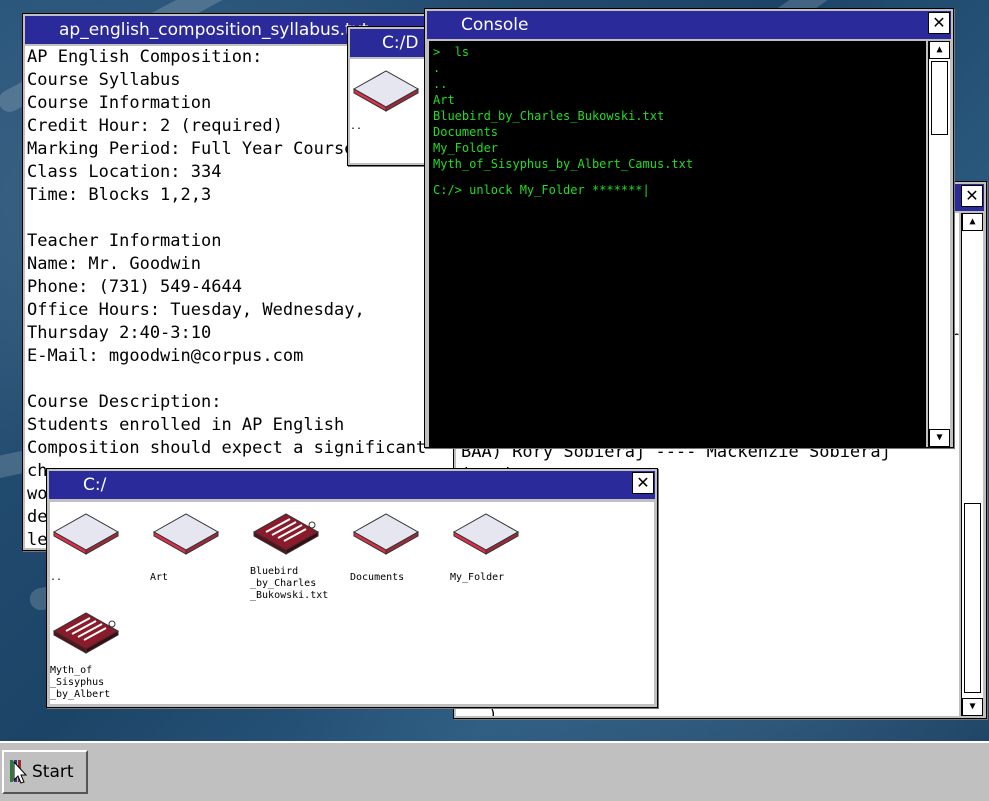 Image resolution: width=989 pixels, height=801 pixels. What do you see at coordinates (689, 25) in the screenshot?
I see `console-titlebar: Console` at bounding box center [689, 25].